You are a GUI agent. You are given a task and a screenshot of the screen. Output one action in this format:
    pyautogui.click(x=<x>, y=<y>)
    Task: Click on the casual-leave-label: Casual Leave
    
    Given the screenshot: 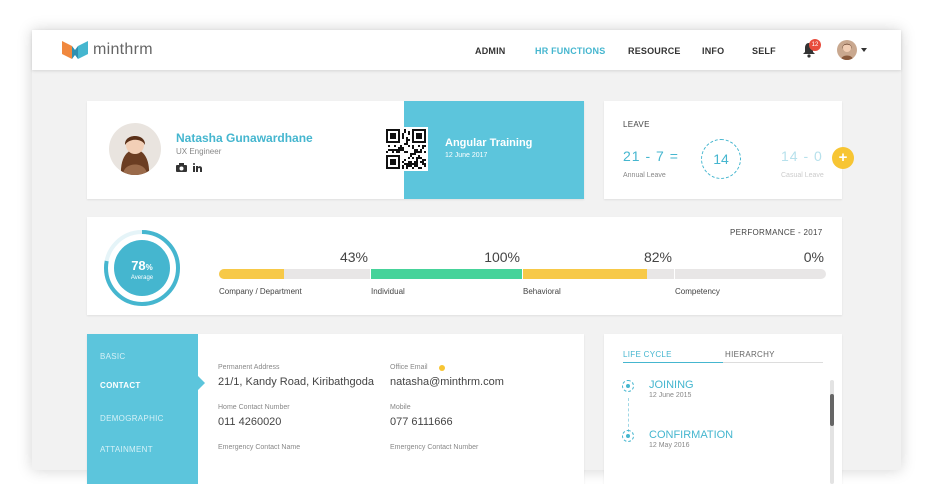 What is the action you would take?
    pyautogui.click(x=802, y=175)
    